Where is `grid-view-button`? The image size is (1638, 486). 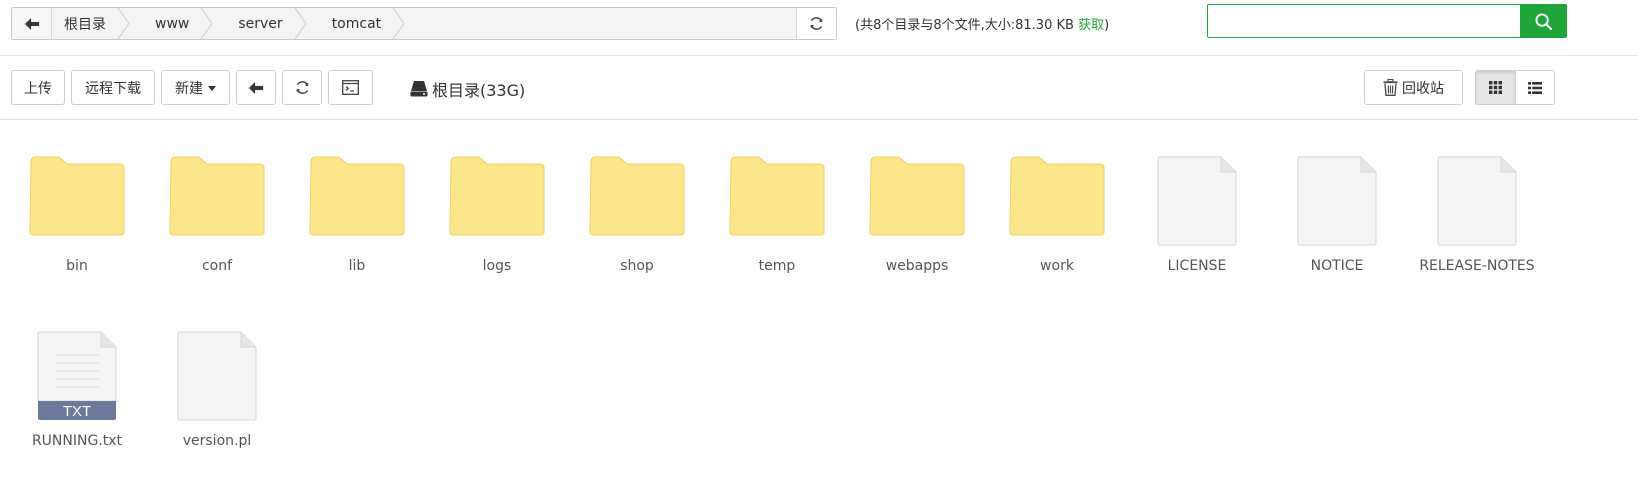 grid-view-button is located at coordinates (1495, 87).